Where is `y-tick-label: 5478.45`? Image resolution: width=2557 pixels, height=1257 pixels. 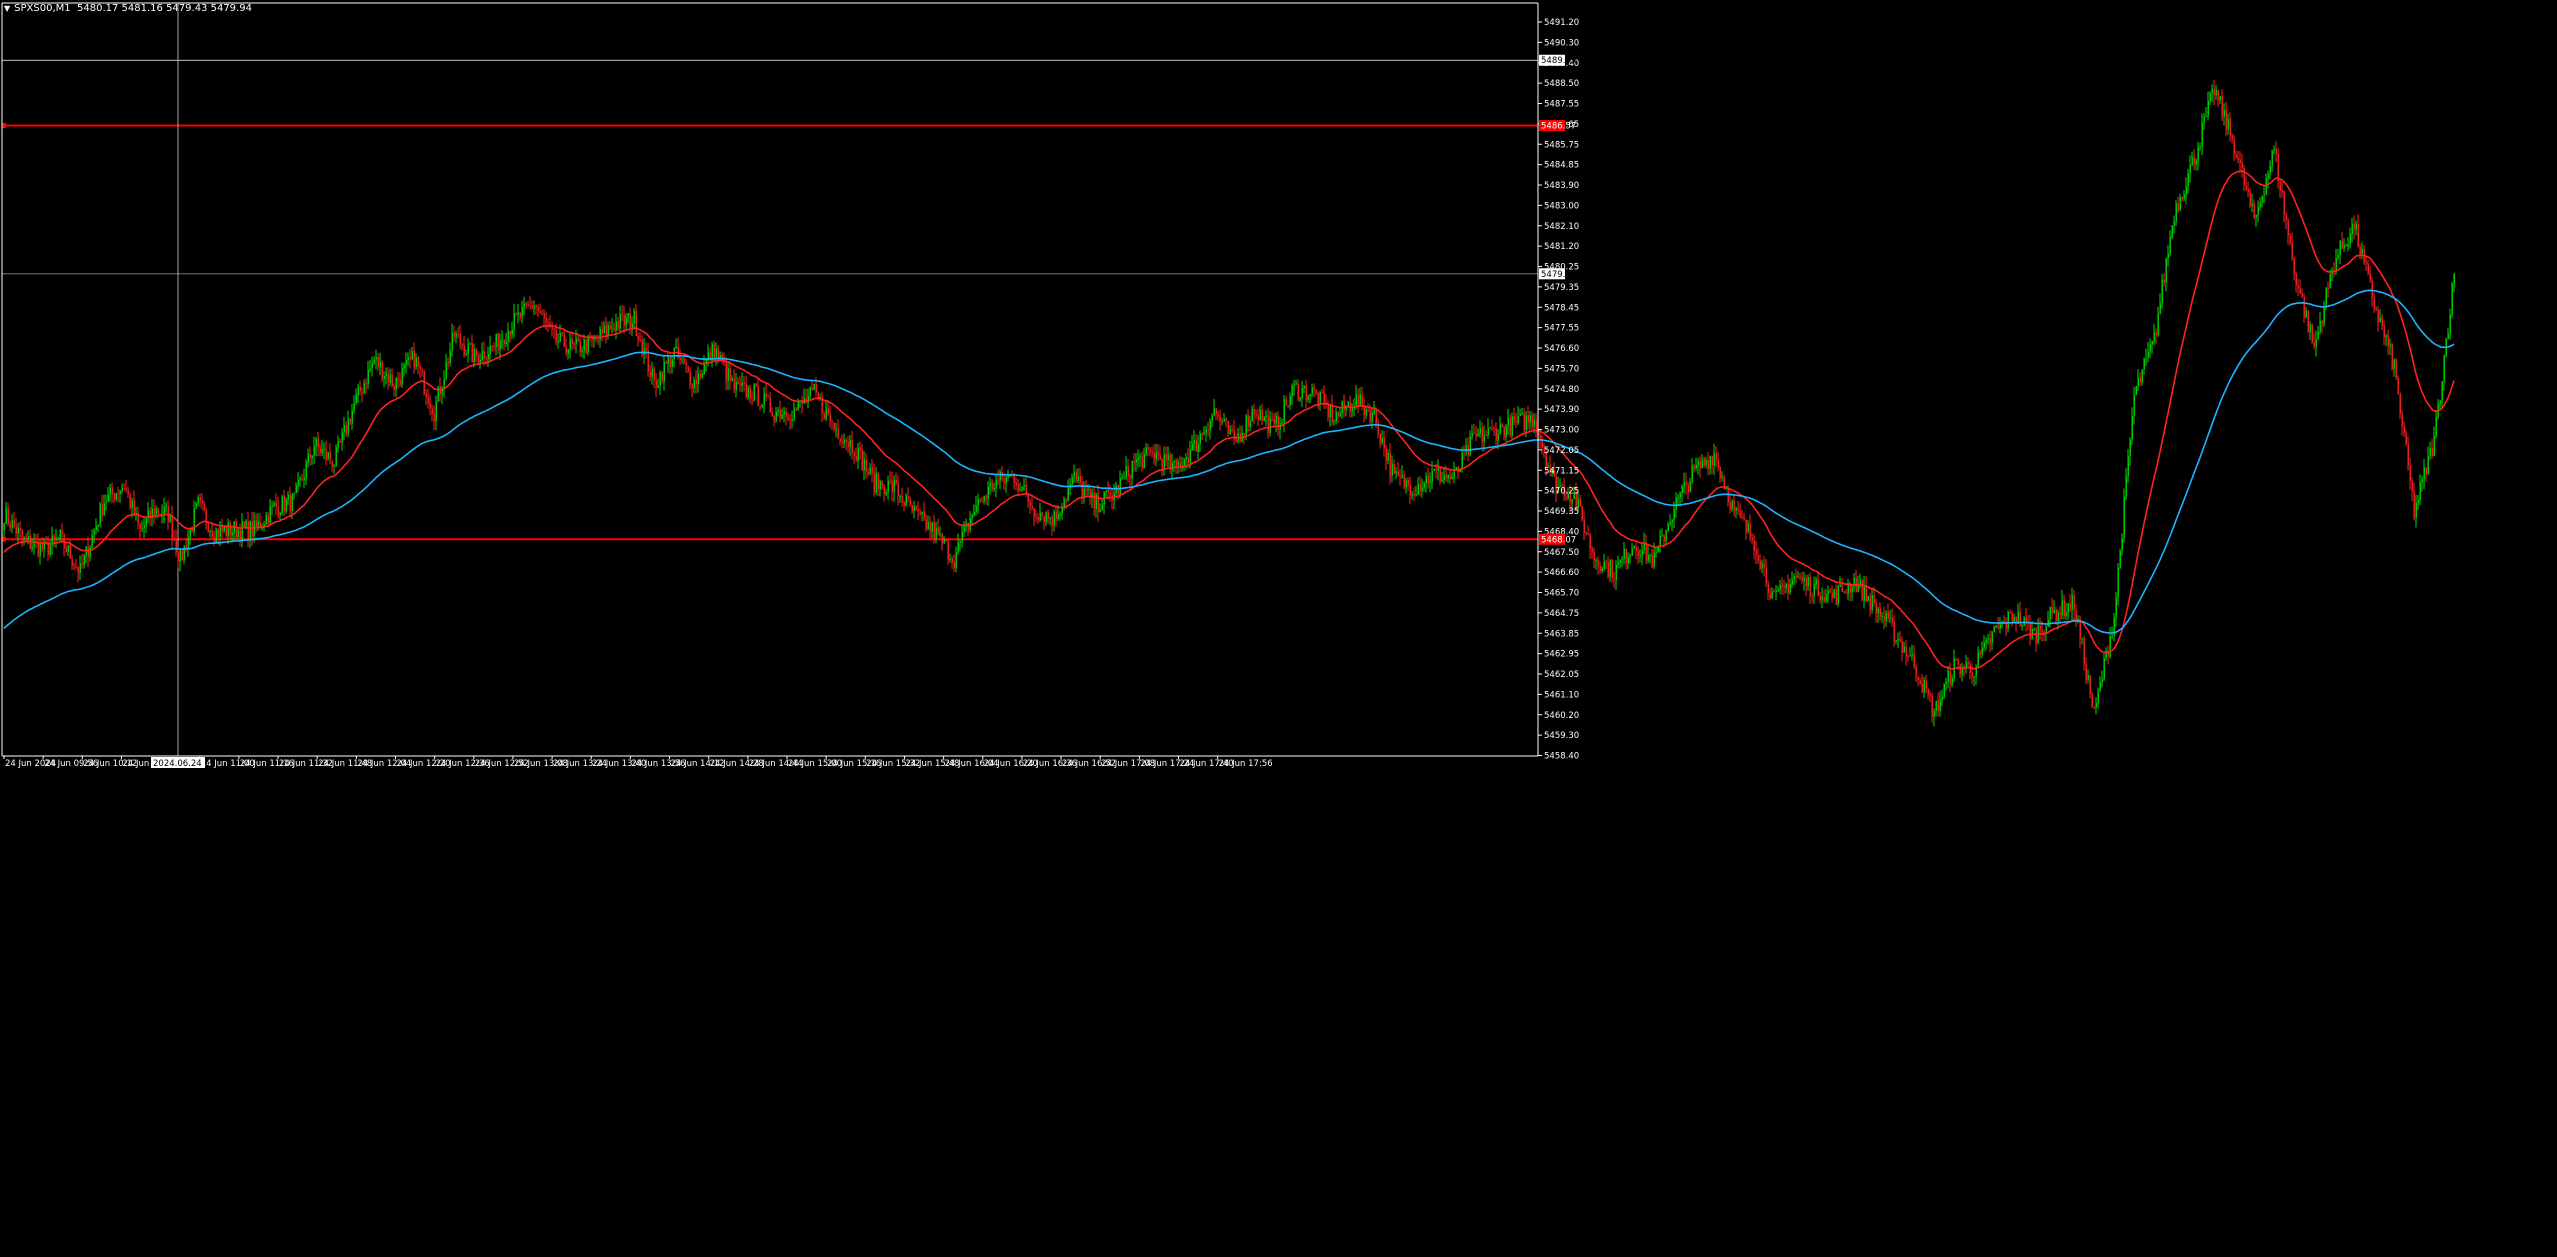
y-tick-label: 5478.45 is located at coordinates (1561, 308).